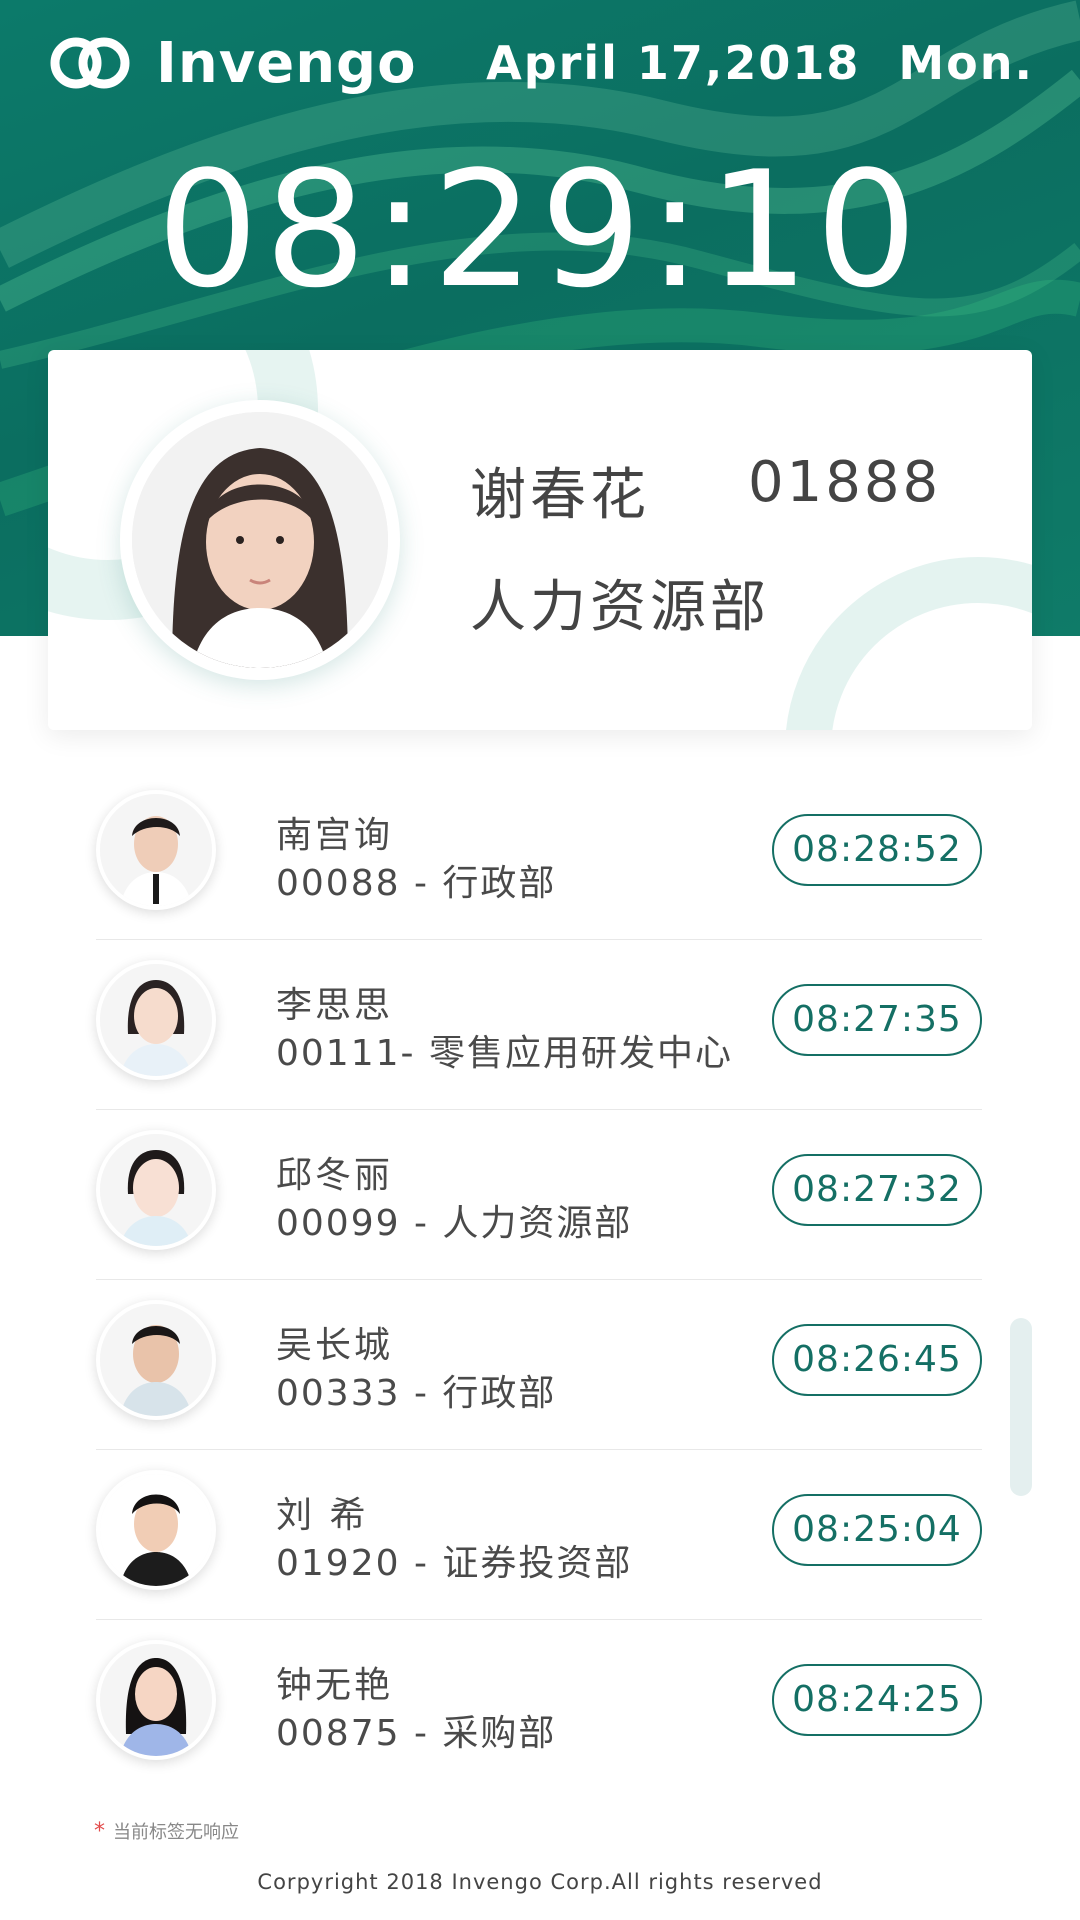  What do you see at coordinates (539, 1705) in the screenshot?
I see `list-item: 钟无艳 00875 - 采购部 08:24:25` at bounding box center [539, 1705].